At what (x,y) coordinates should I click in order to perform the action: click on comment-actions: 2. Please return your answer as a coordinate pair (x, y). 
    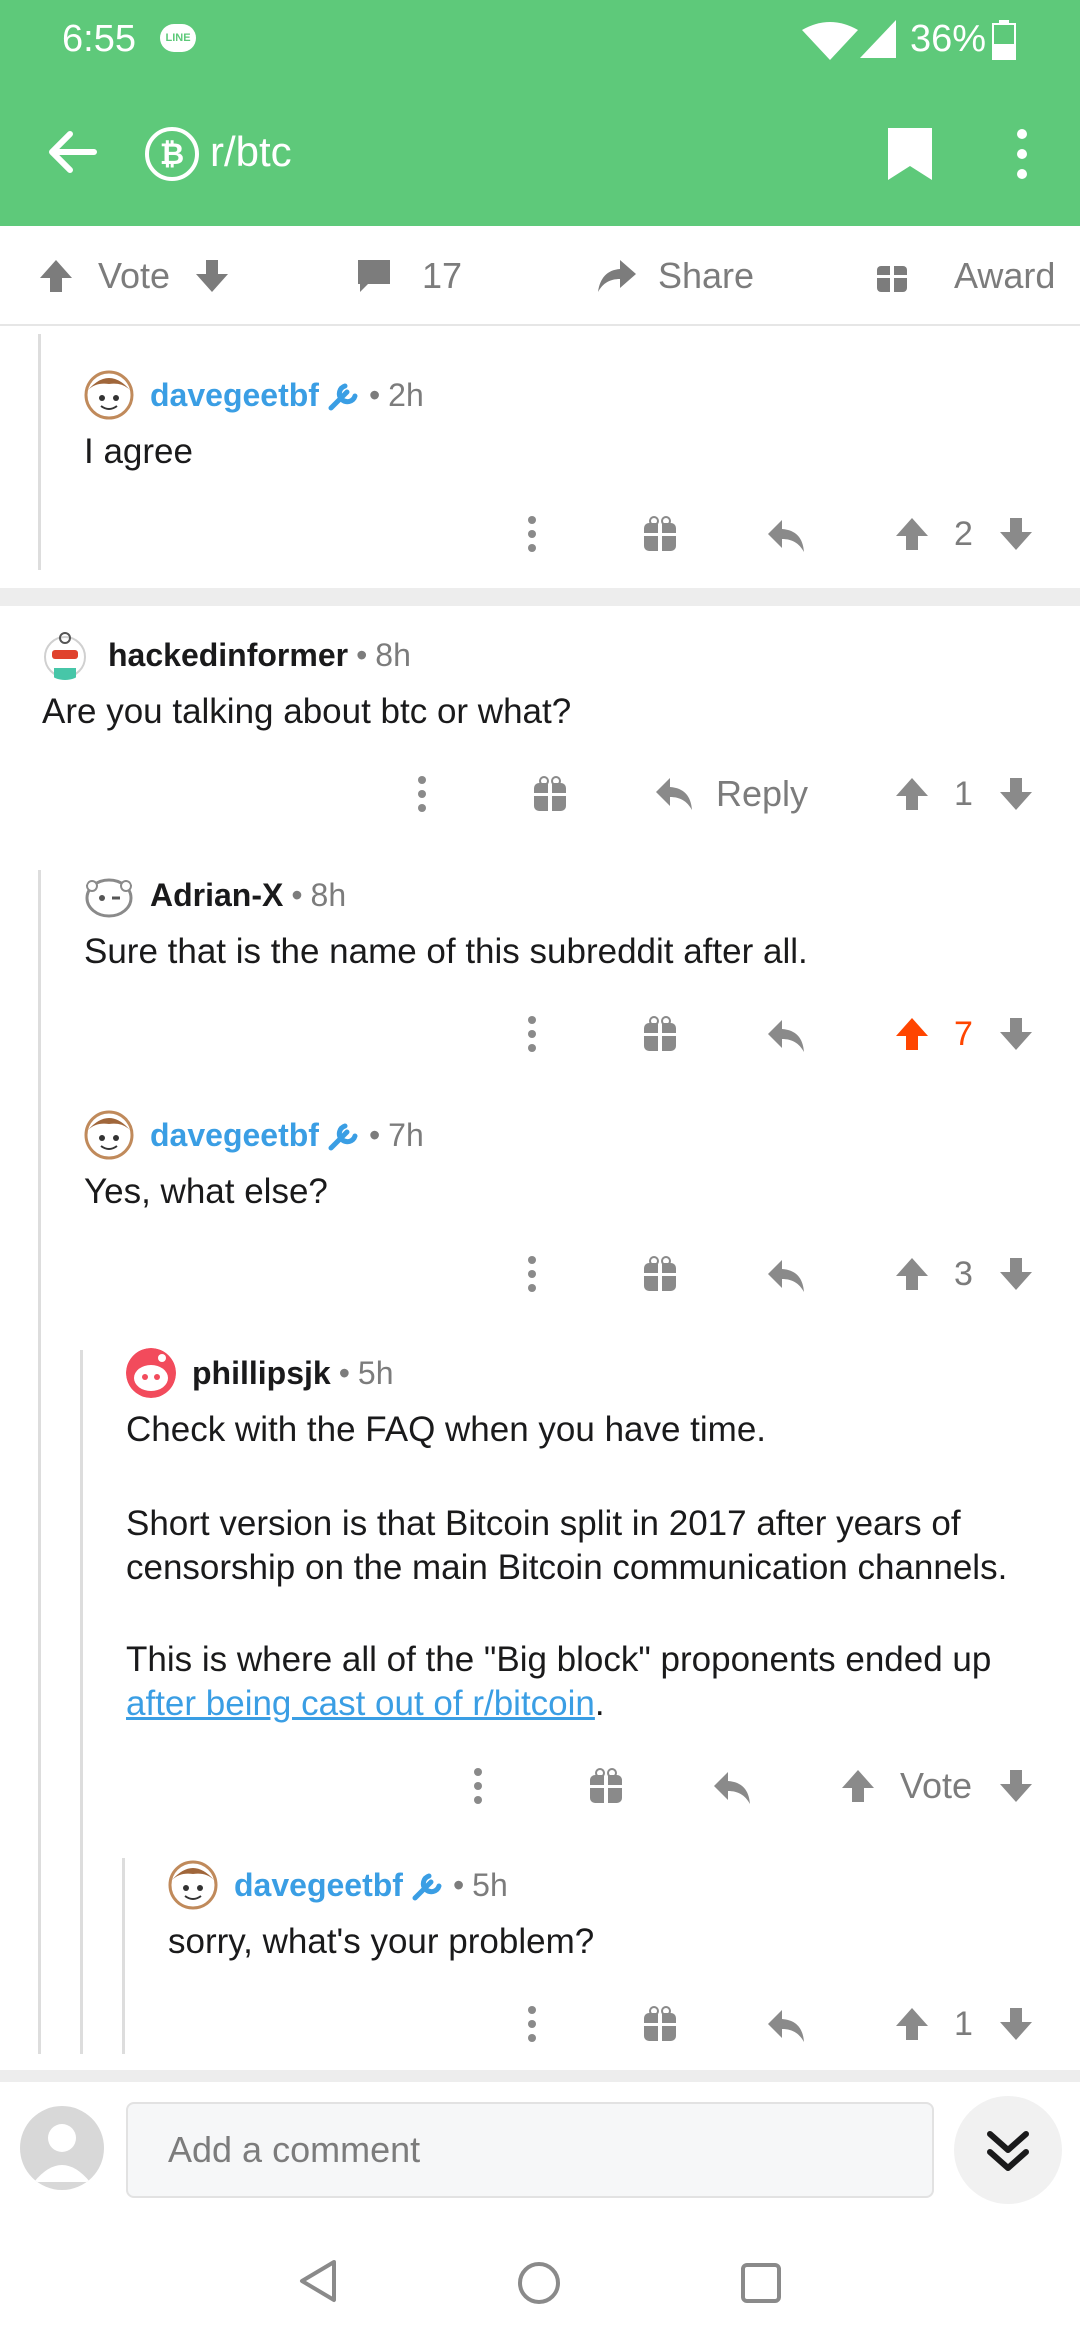
    Looking at the image, I should click on (540, 534).